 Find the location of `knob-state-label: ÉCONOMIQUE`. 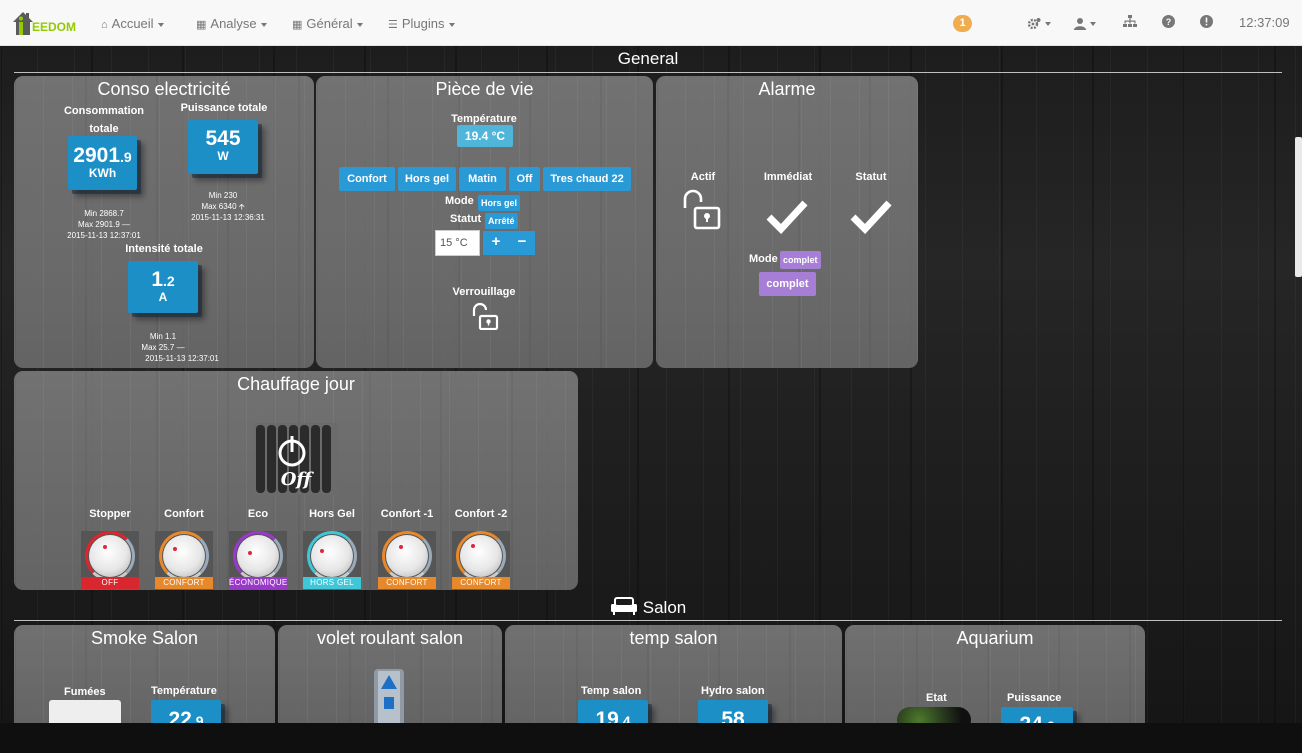

knob-state-label: ÉCONOMIQUE is located at coordinates (258, 583).